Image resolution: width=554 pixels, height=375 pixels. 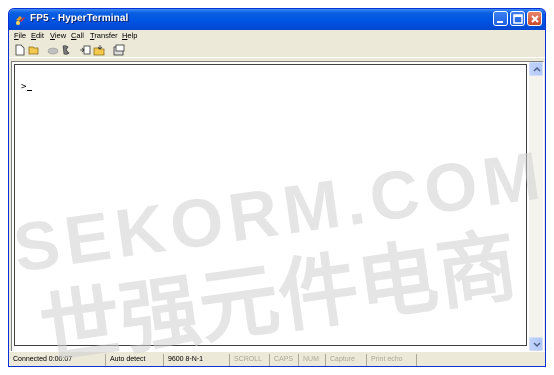 What do you see at coordinates (27, 87) in the screenshot?
I see `terminal-prompt: >` at bounding box center [27, 87].